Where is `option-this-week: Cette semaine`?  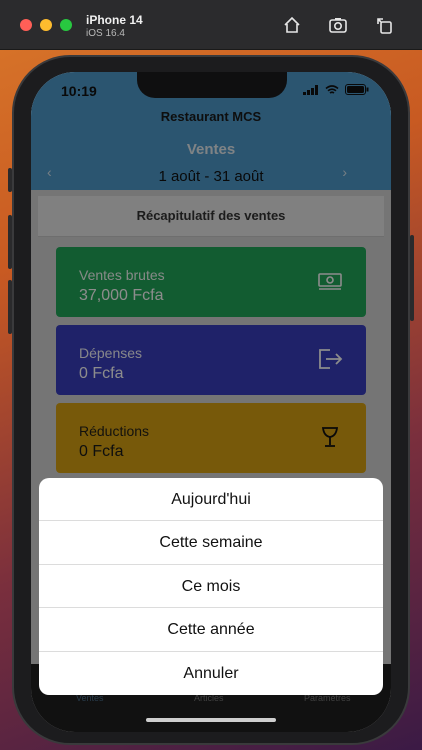
option-this-week: Cette semaine is located at coordinates (211, 543).